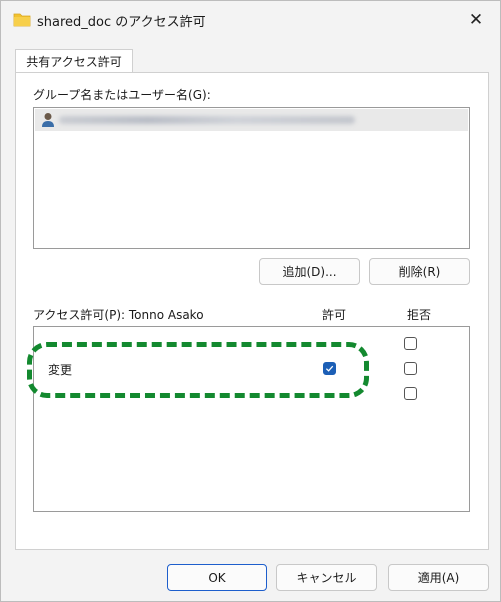 The image size is (501, 602). I want to click on allow-column-header: 許可, so click(334, 315).